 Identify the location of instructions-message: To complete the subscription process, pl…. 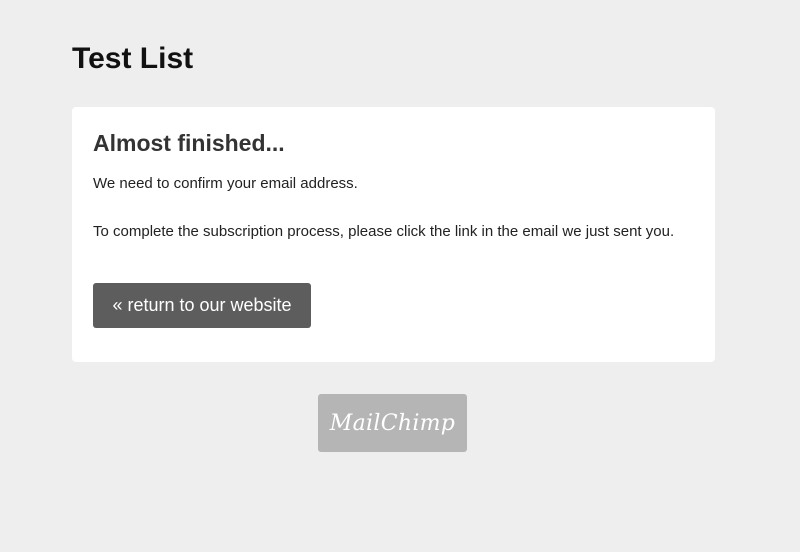
(384, 231).